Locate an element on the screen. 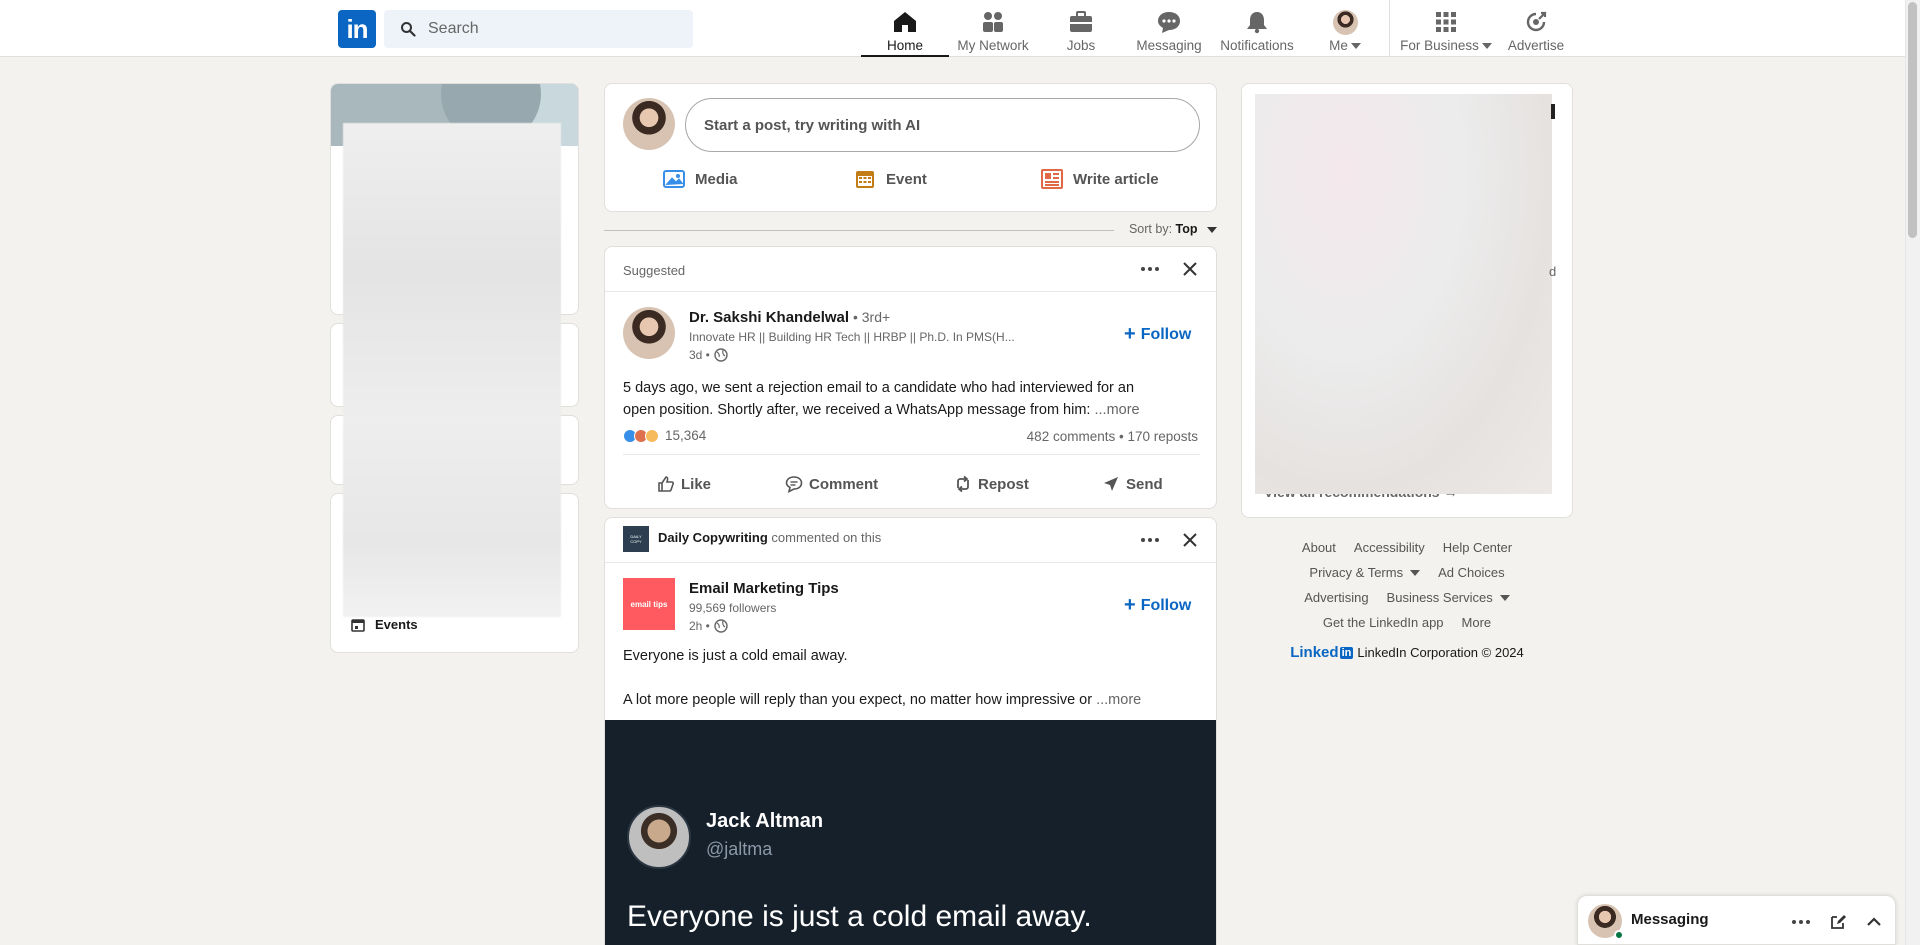 The image size is (1920, 945). scroll-indicator is located at coordinates (1553, 111).